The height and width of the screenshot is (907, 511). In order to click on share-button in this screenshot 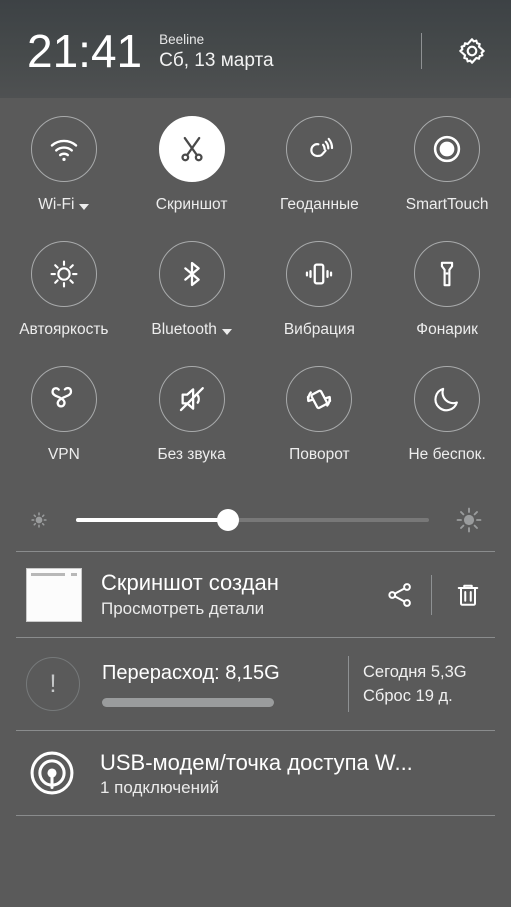, I will do `click(400, 595)`.